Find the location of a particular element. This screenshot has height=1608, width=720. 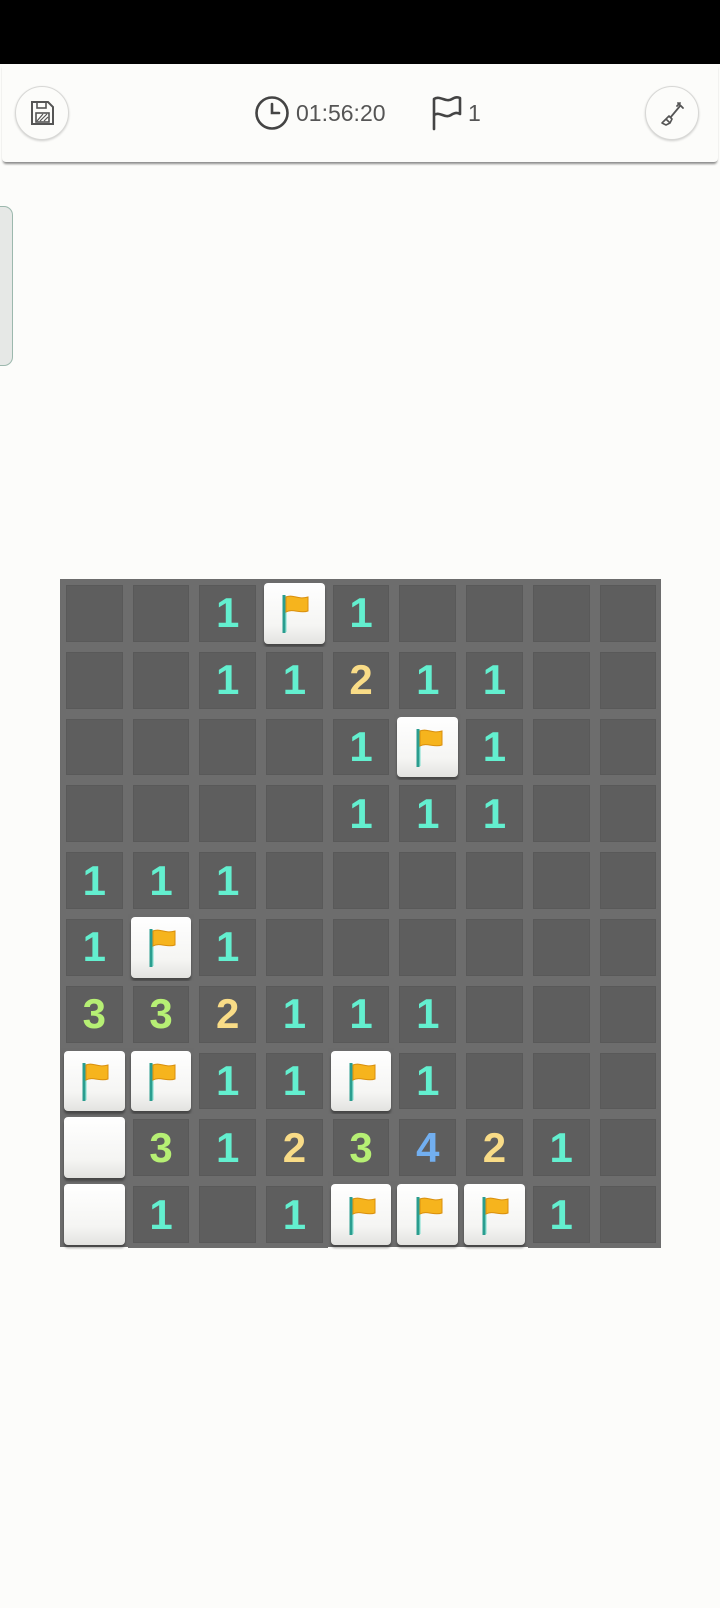

save-button is located at coordinates (42, 113).